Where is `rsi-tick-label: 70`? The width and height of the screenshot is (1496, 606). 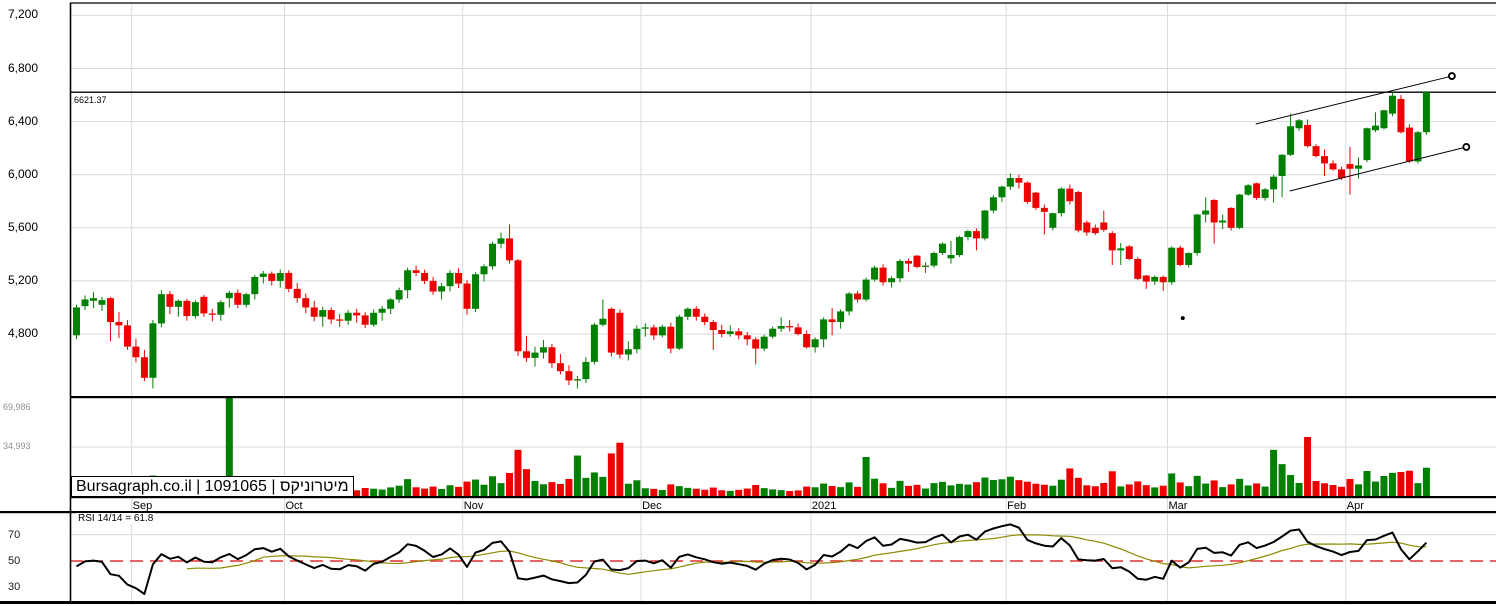
rsi-tick-label: 70 is located at coordinates (14, 534).